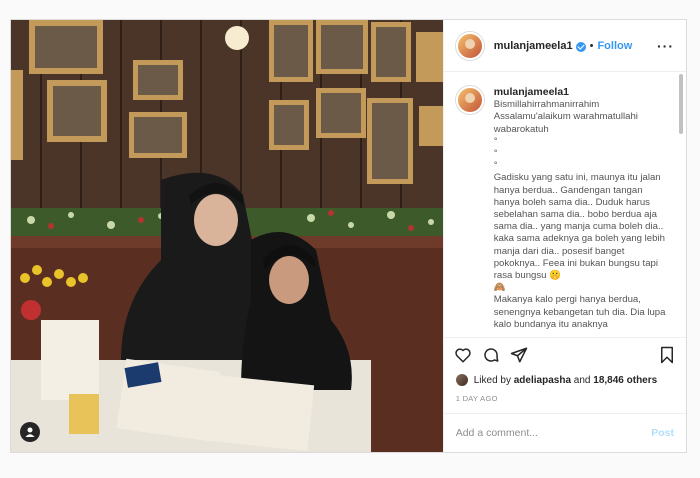 The width and height of the screenshot is (700, 478). I want to click on heart-icon, so click(463, 355).